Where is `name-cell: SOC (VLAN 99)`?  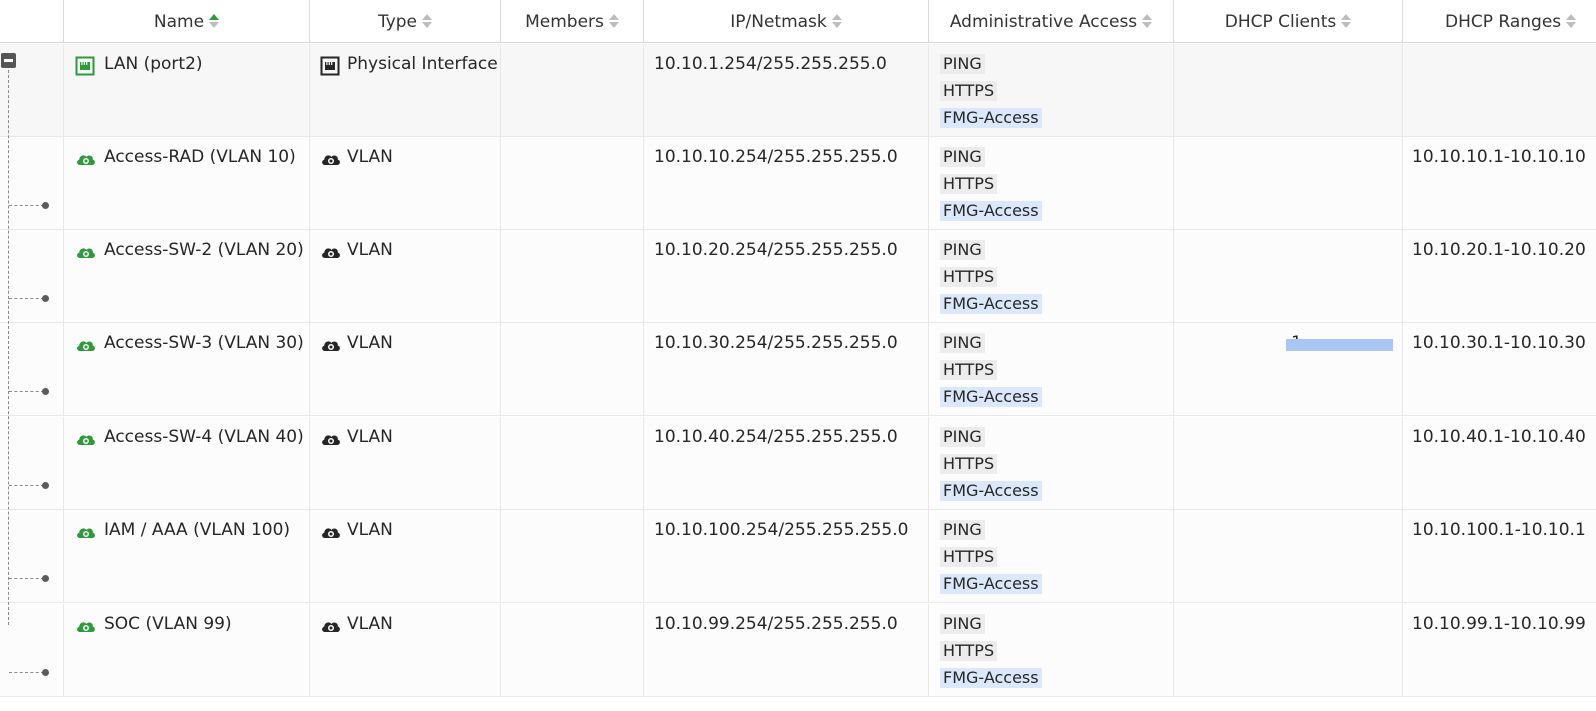
name-cell: SOC (VLAN 99) is located at coordinates (187, 650).